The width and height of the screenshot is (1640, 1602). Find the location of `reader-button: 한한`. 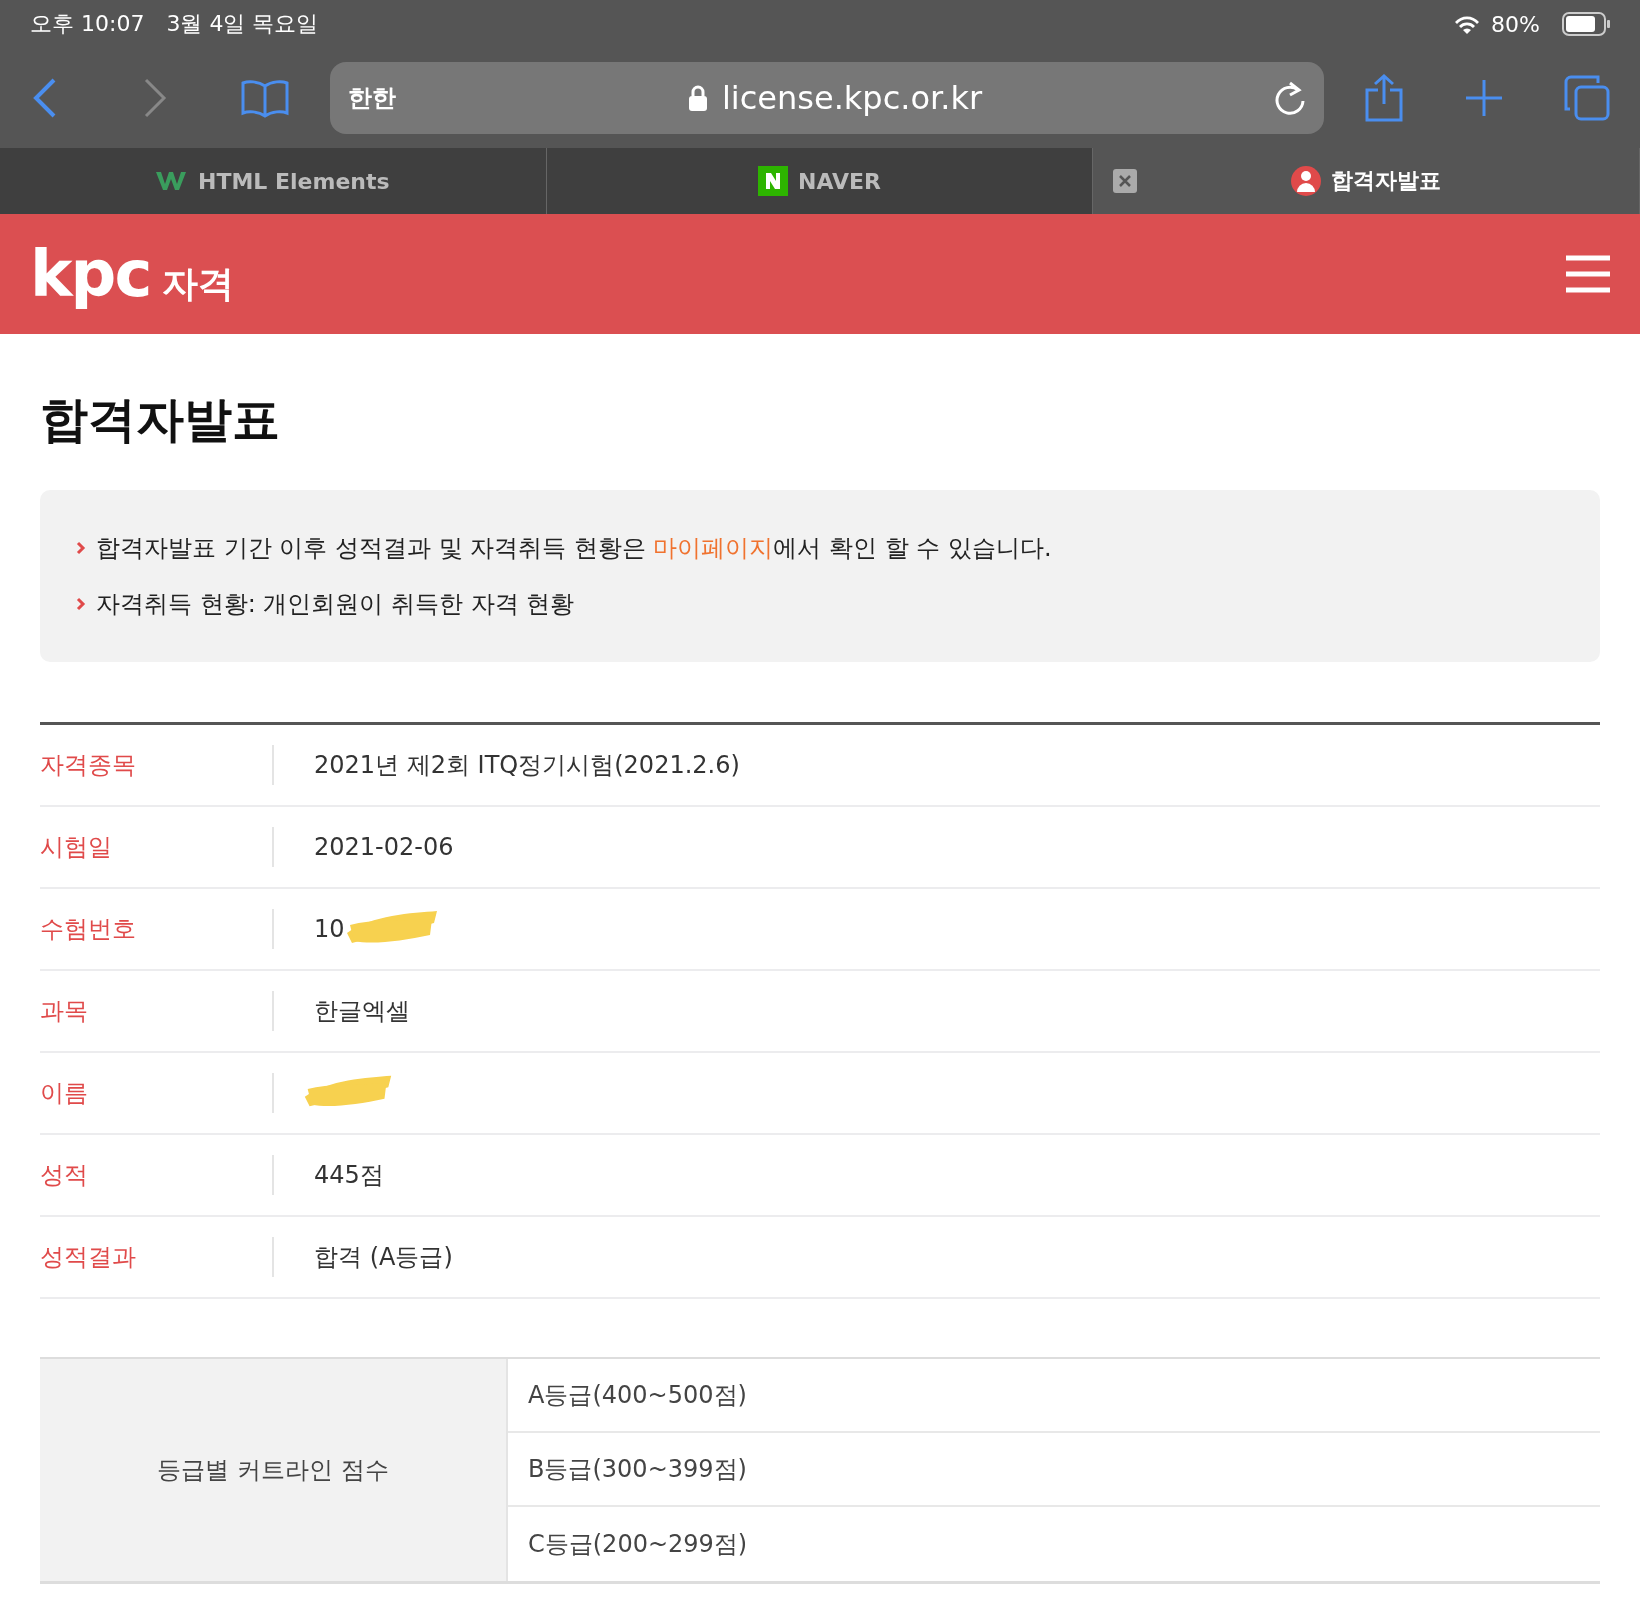

reader-button: 한한 is located at coordinates (372, 98).